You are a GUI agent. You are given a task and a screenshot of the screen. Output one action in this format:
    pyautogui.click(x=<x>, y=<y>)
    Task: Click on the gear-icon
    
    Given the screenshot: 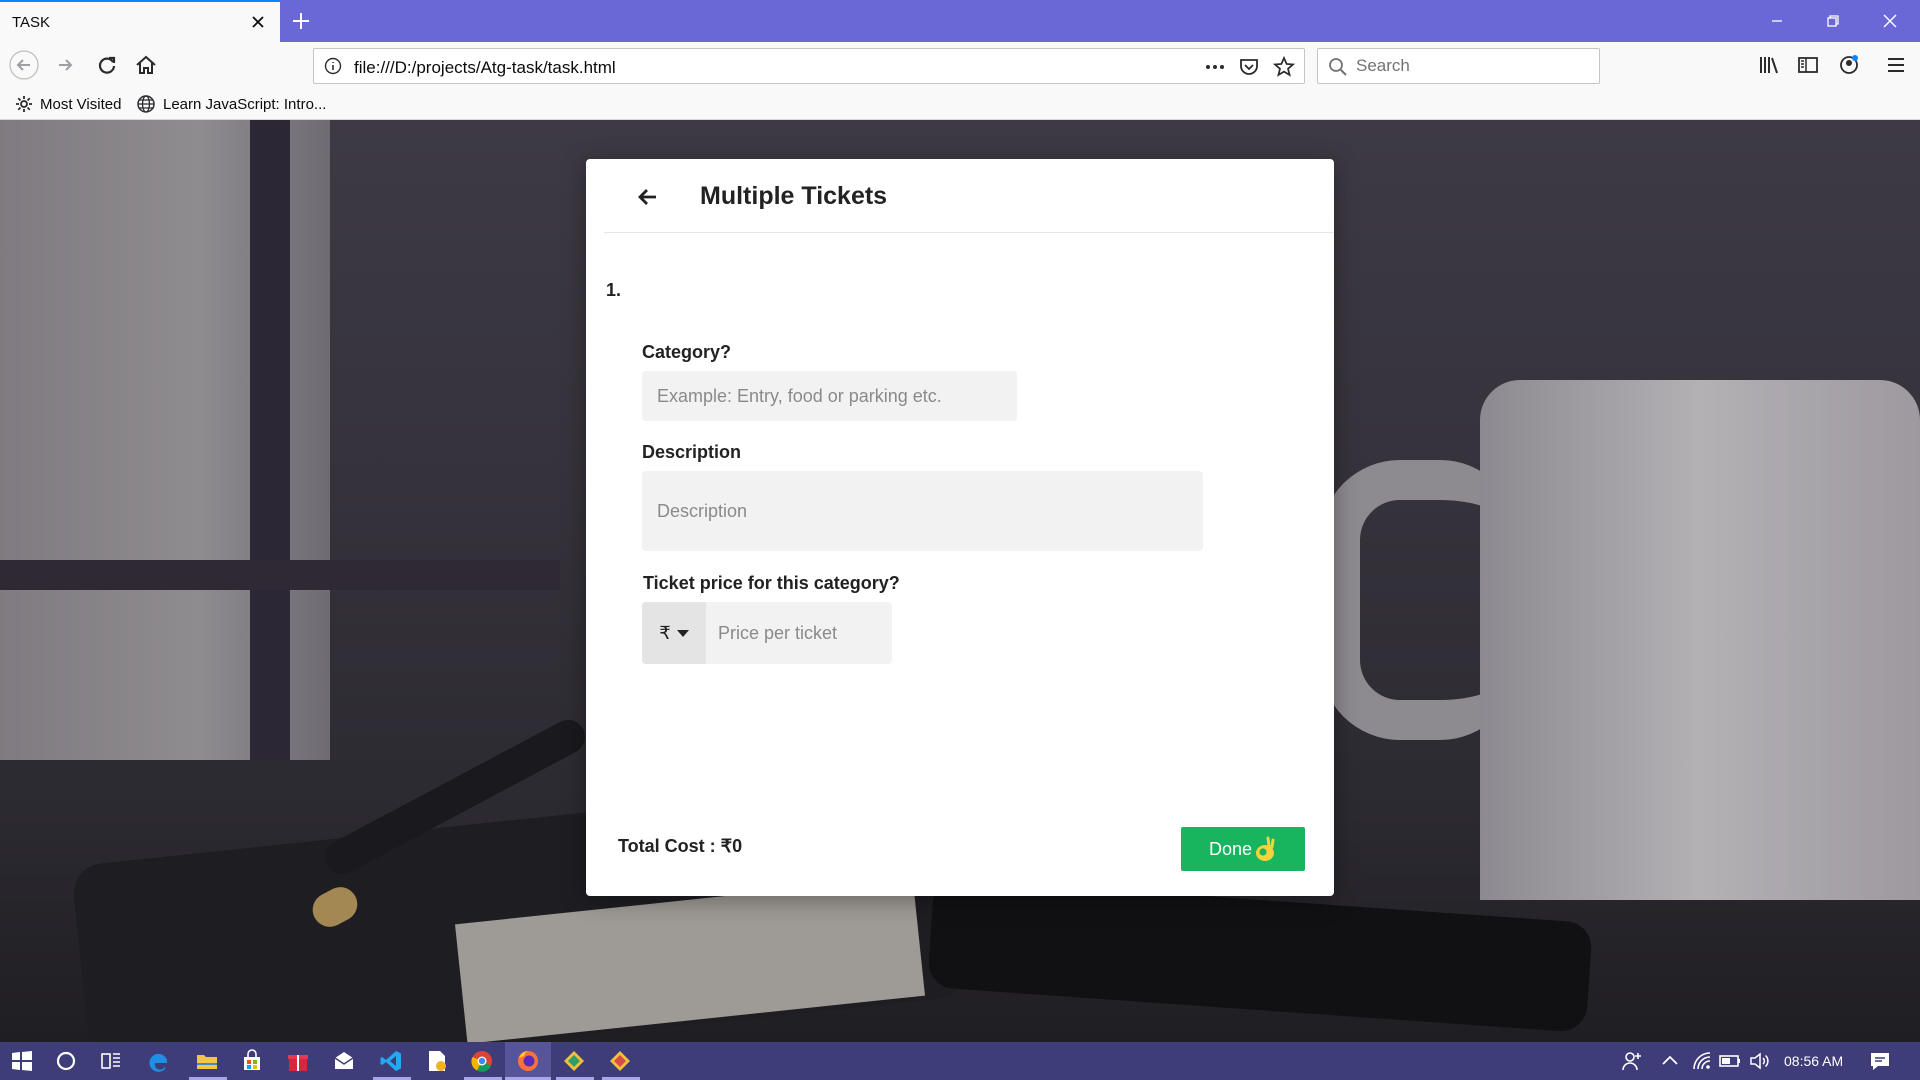 What is the action you would take?
    pyautogui.click(x=24, y=104)
    